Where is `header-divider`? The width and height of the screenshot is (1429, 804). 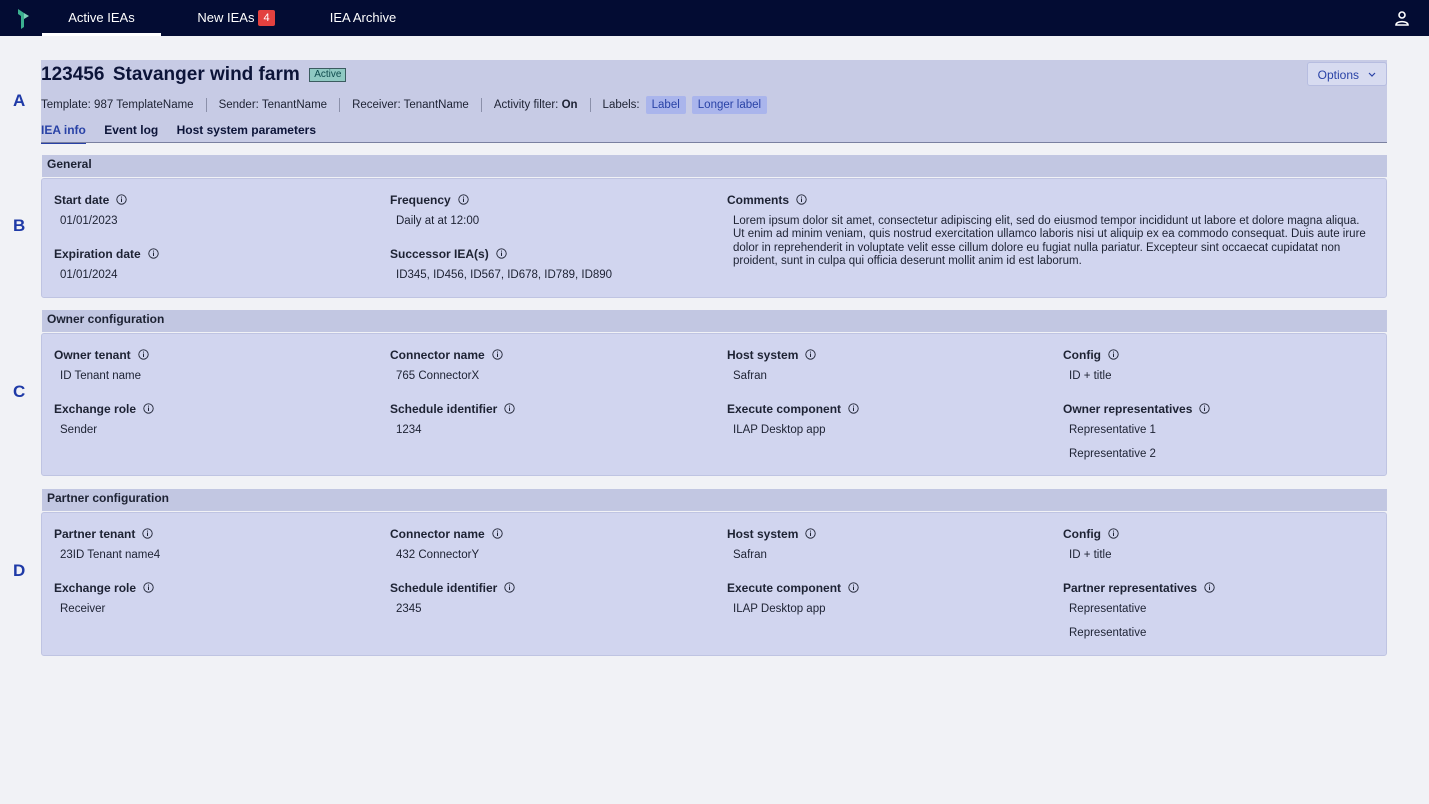 header-divider is located at coordinates (714, 142).